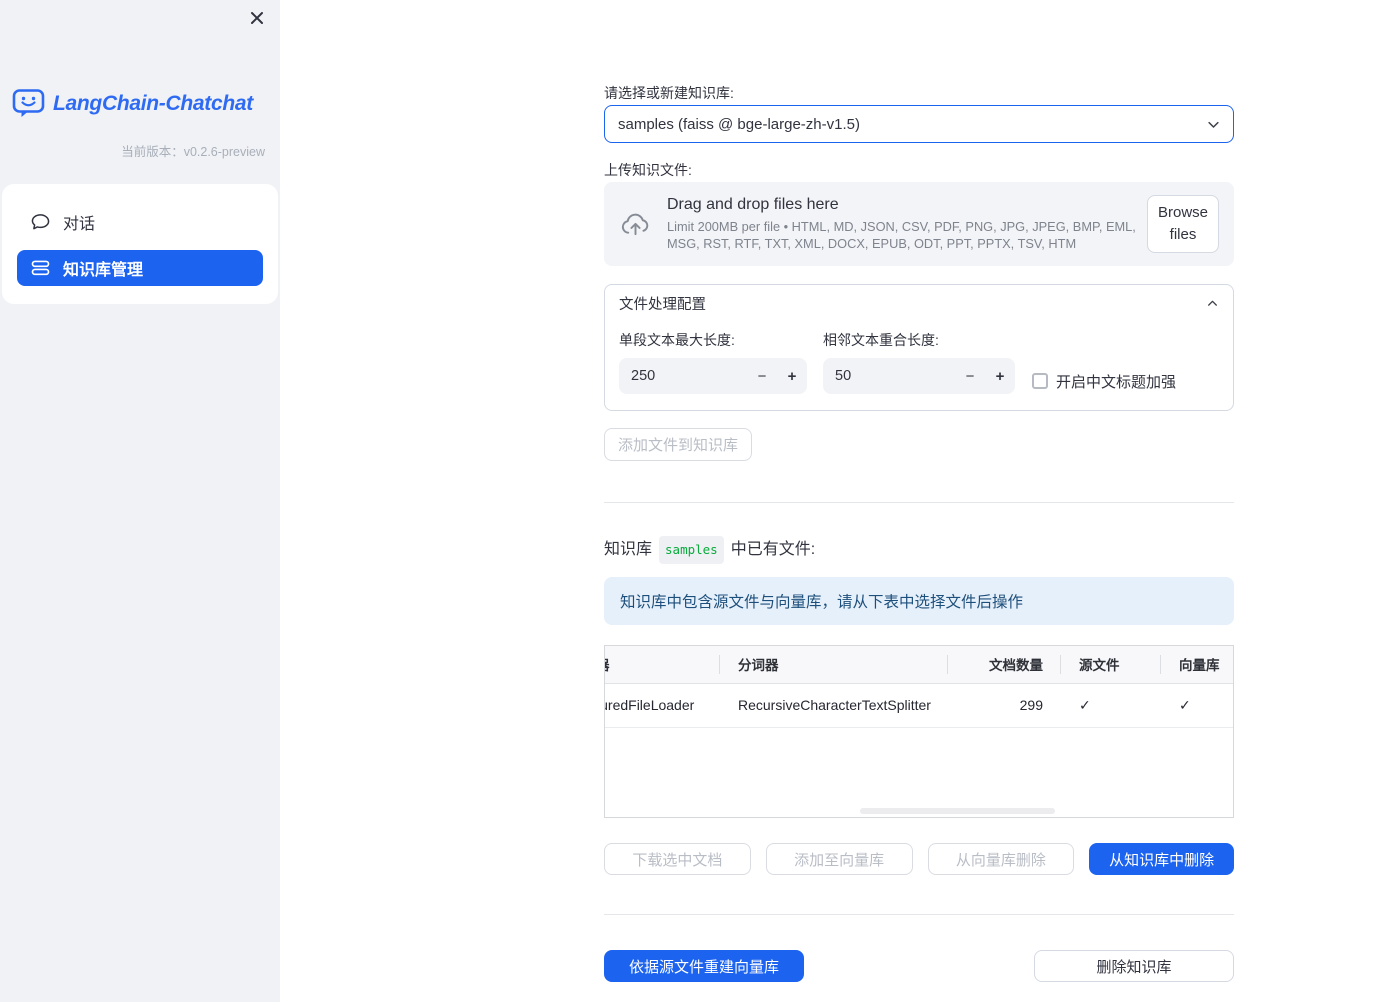 This screenshot has width=1380, height=1002. Describe the element at coordinates (881, 340) in the screenshot. I see `overlap-size-label: 相邻文本重合长度:` at that location.